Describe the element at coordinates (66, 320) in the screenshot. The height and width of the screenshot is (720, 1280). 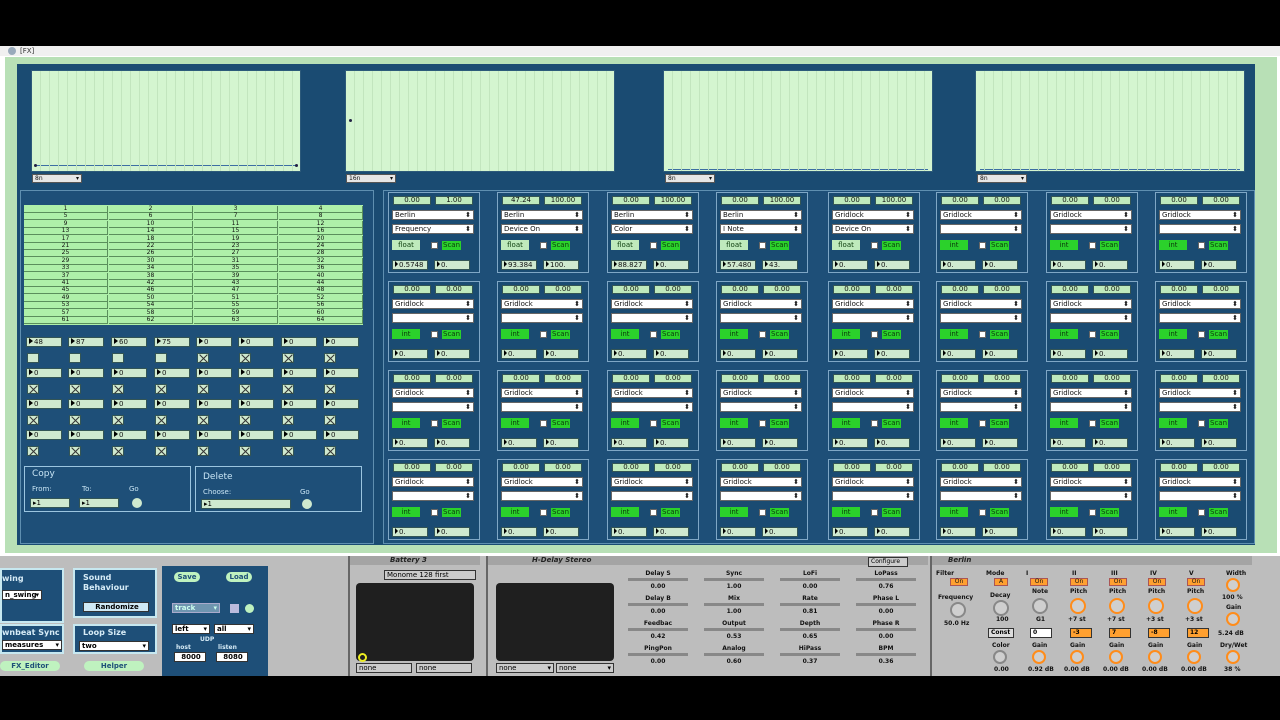
I see `grid-cell: 61` at that location.